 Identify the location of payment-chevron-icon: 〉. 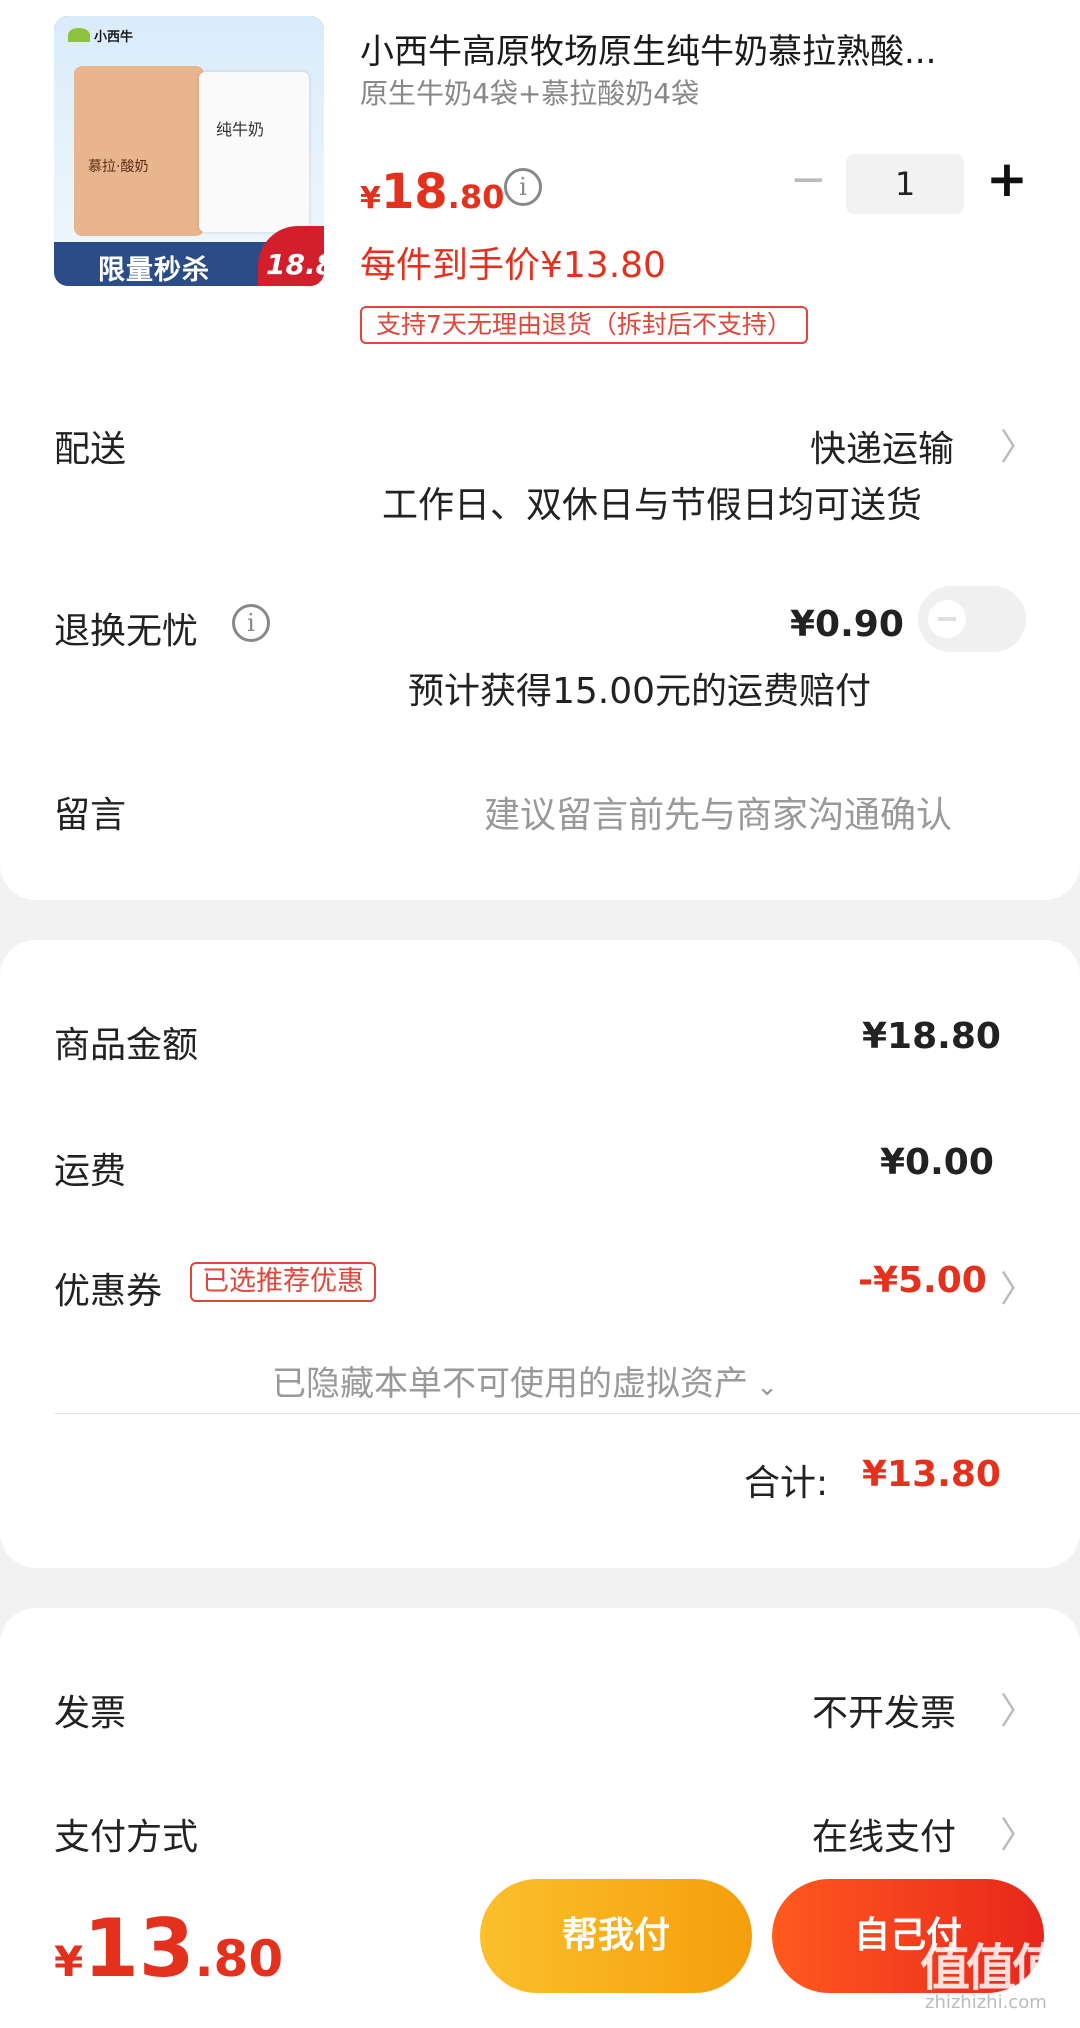
(1018, 1832).